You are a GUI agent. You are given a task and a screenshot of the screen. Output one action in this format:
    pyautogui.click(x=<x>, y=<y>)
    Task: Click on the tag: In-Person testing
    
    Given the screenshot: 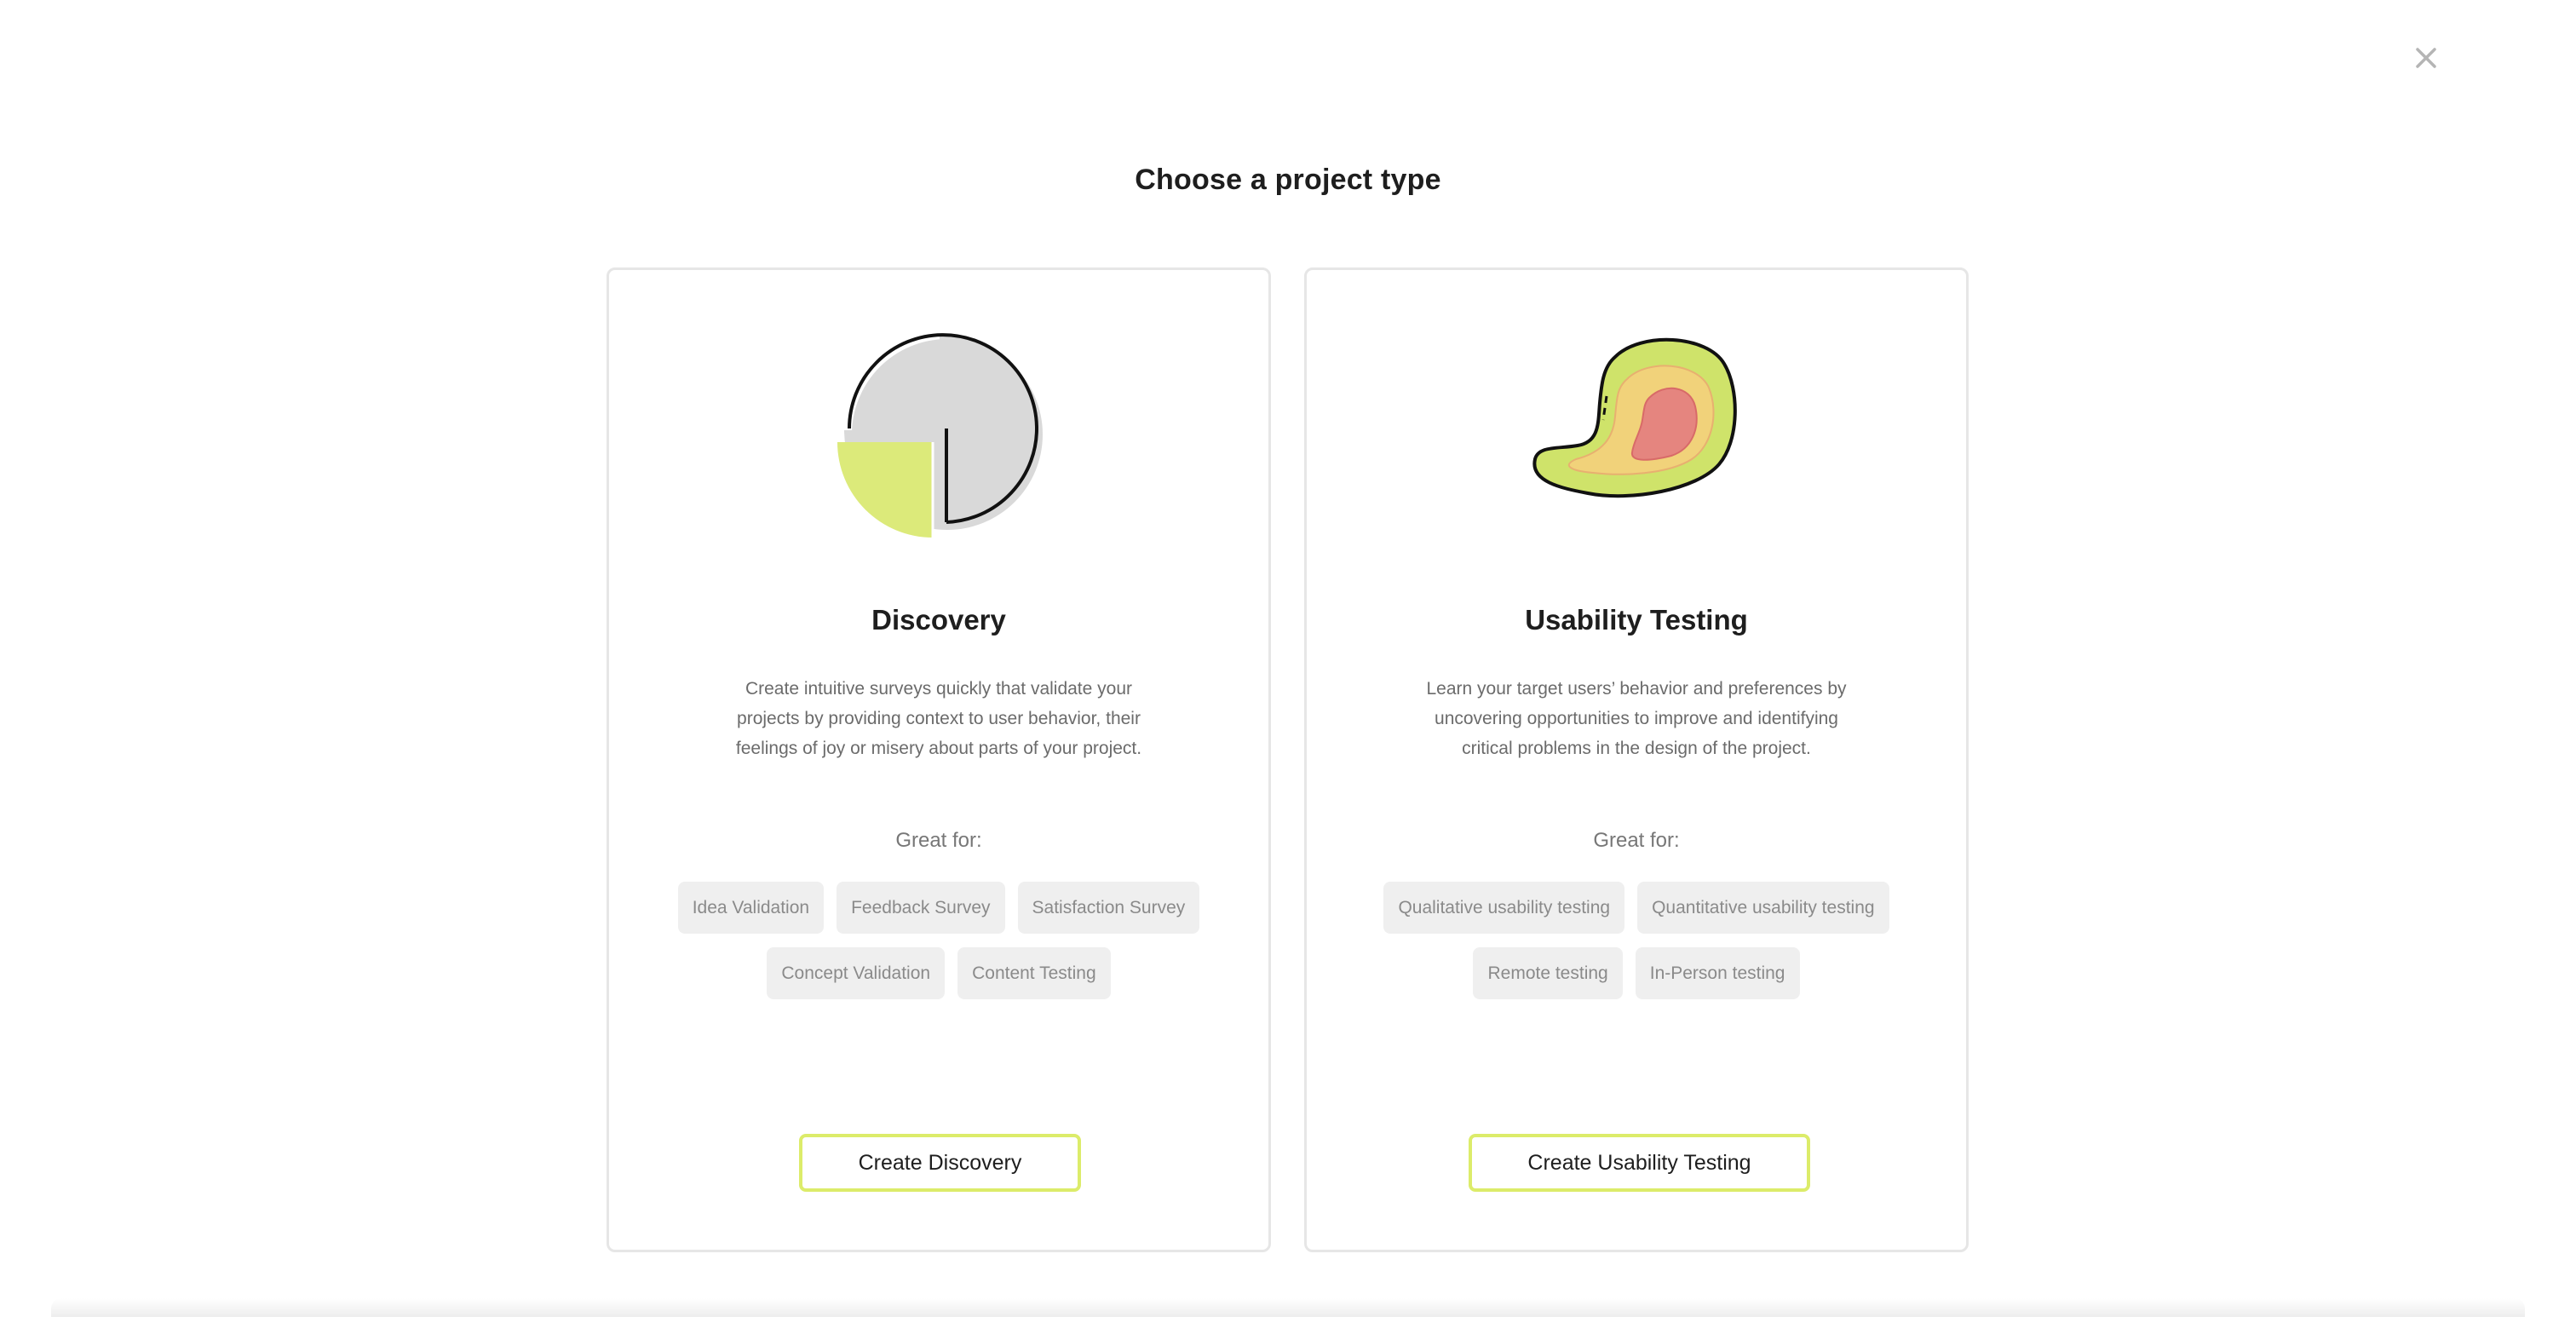 What is the action you would take?
    pyautogui.click(x=1718, y=973)
    